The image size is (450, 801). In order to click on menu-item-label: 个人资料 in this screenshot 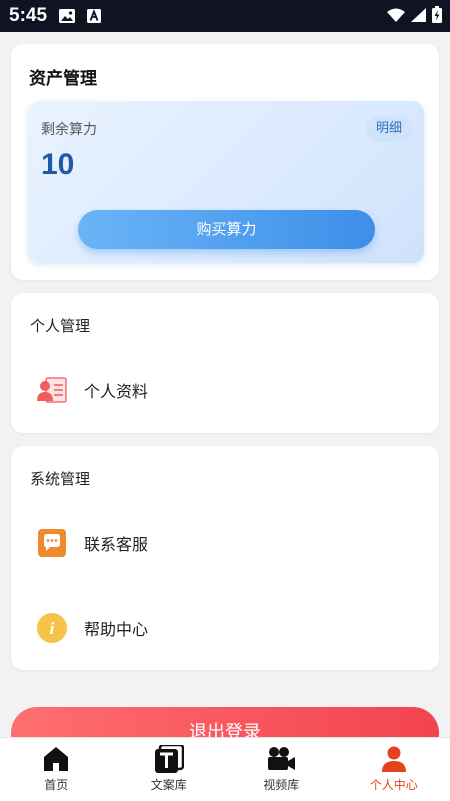, I will do `click(116, 390)`.